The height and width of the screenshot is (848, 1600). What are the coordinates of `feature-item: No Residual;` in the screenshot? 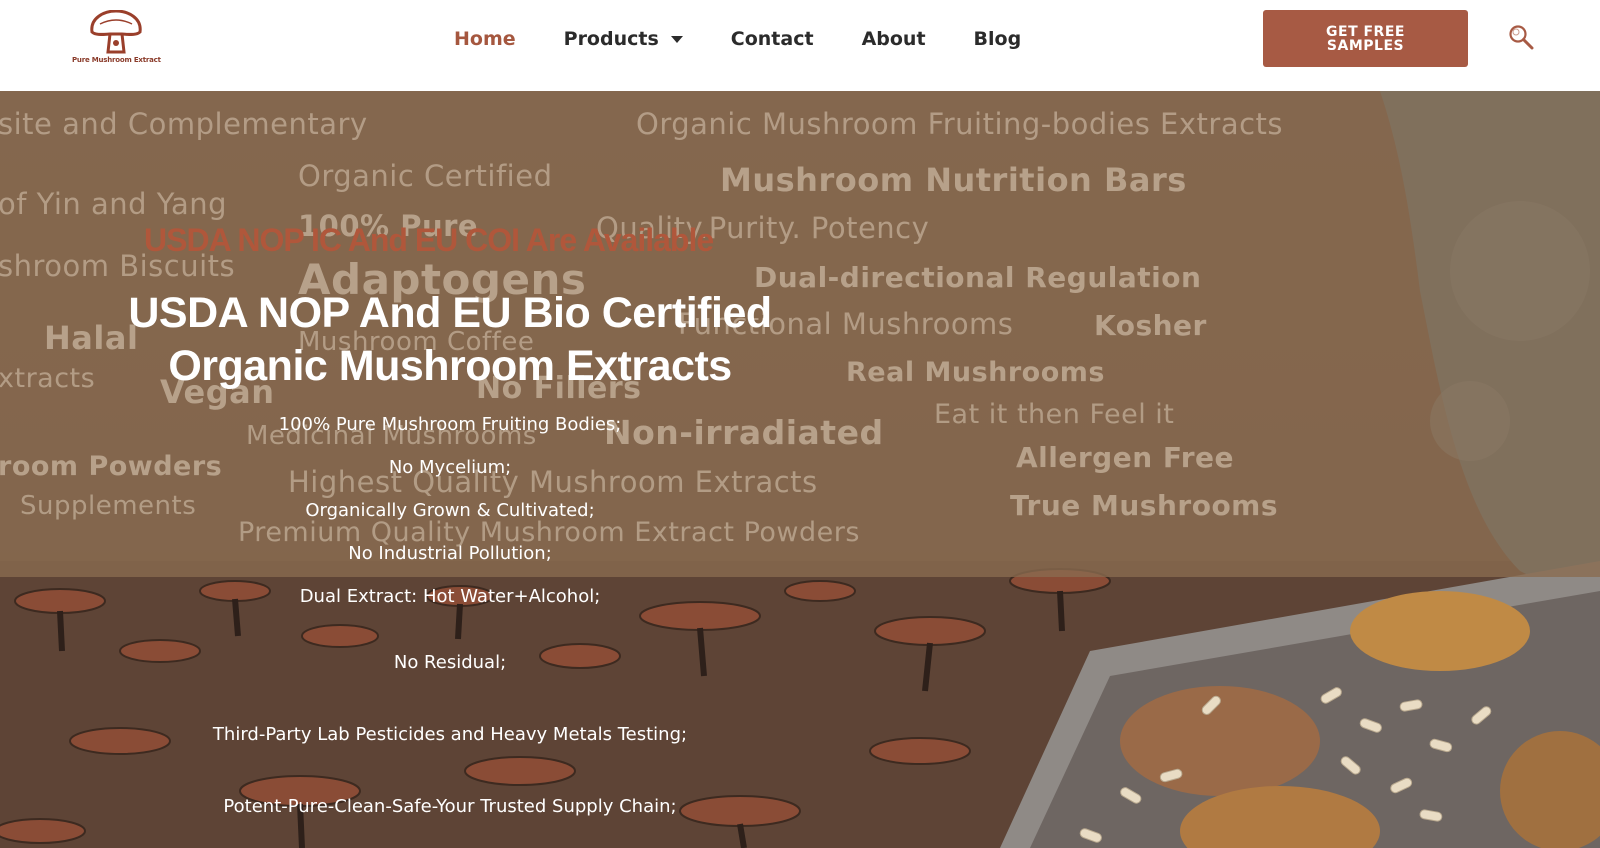 It's located at (450, 662).